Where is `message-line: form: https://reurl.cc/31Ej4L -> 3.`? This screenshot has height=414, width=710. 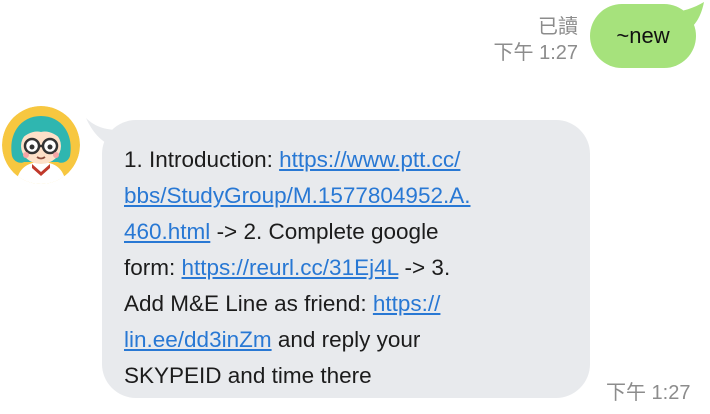
message-line: form: https://reurl.cc/31Ej4L -> 3. is located at coordinates (348, 268).